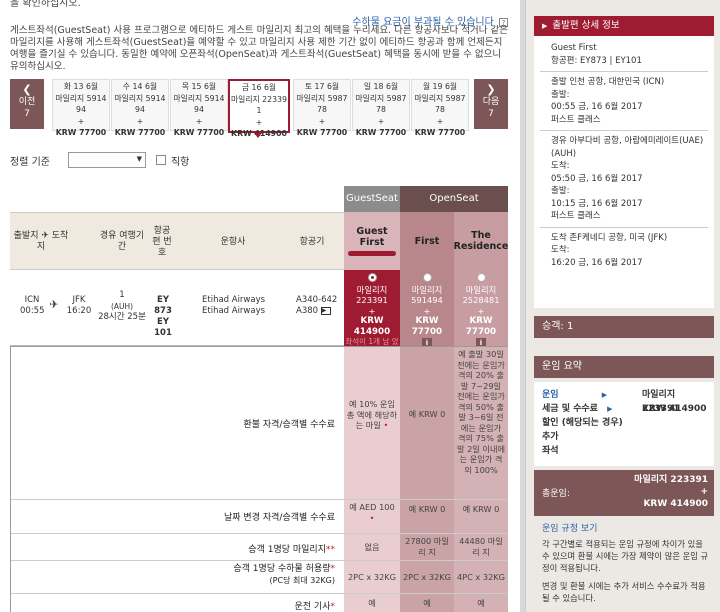 The height and width of the screenshot is (612, 720). What do you see at coordinates (427, 603) in the screenshot?
I see `chauffeur-first: 예` at bounding box center [427, 603].